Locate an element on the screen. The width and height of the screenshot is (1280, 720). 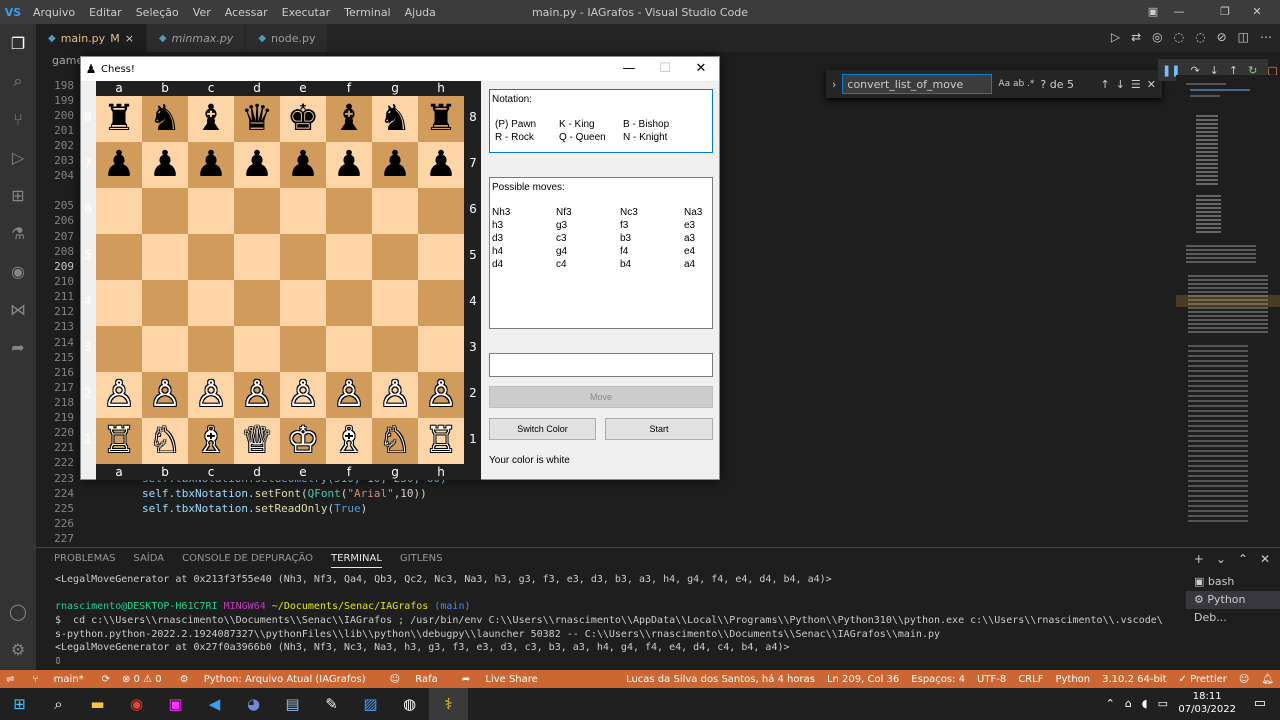
network-icon: ⌂ is located at coordinates (1128, 703).